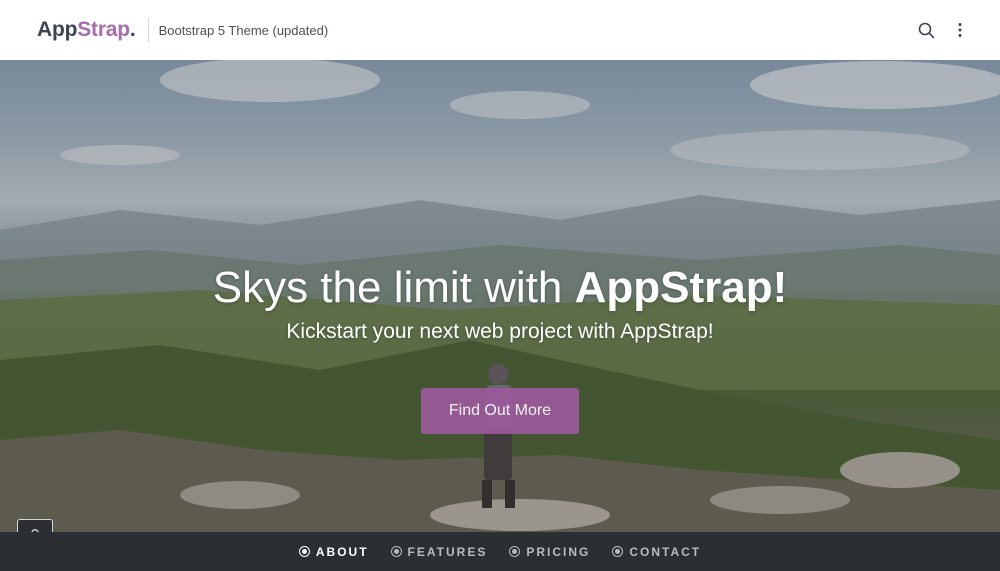 This screenshot has height=571, width=1000. I want to click on brand-app-text: App, so click(57, 29).